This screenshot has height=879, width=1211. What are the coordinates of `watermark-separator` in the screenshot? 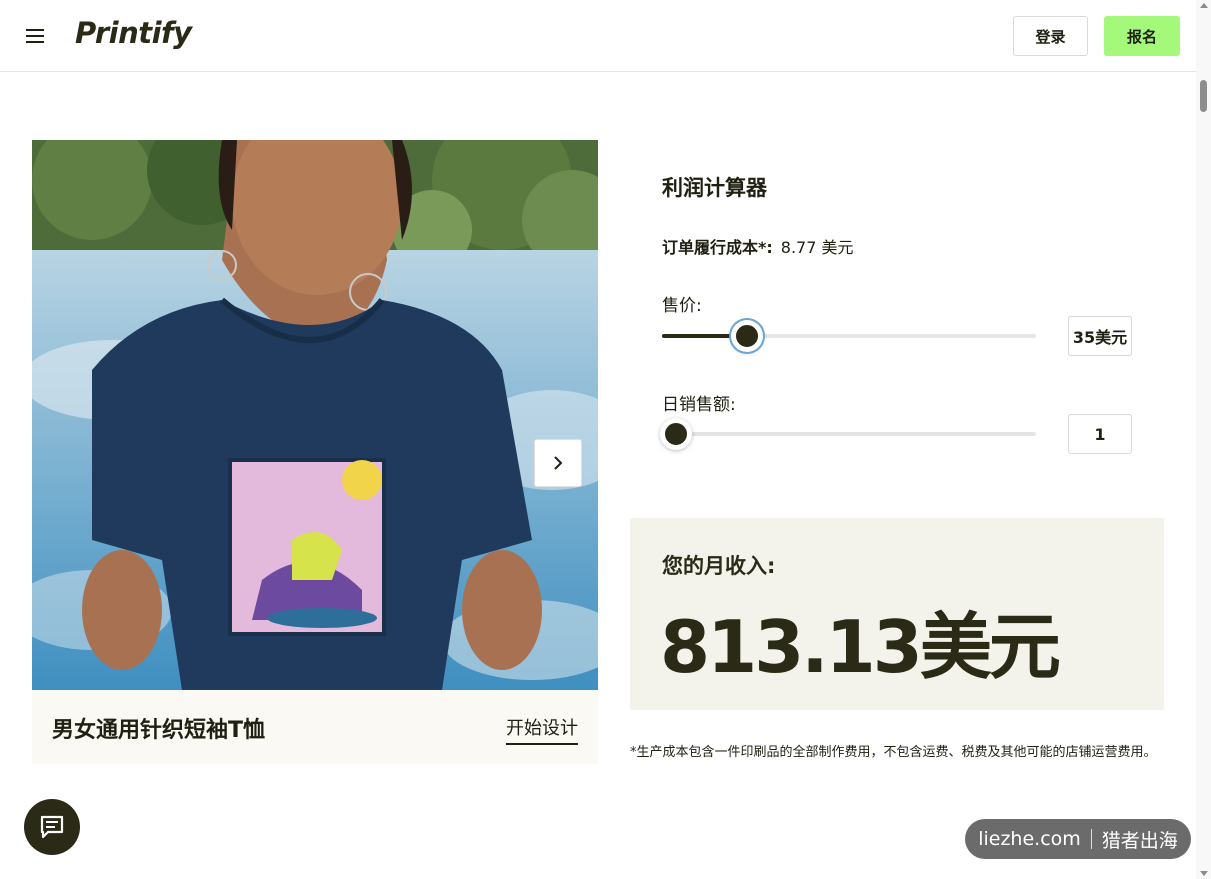 It's located at (1091, 839).